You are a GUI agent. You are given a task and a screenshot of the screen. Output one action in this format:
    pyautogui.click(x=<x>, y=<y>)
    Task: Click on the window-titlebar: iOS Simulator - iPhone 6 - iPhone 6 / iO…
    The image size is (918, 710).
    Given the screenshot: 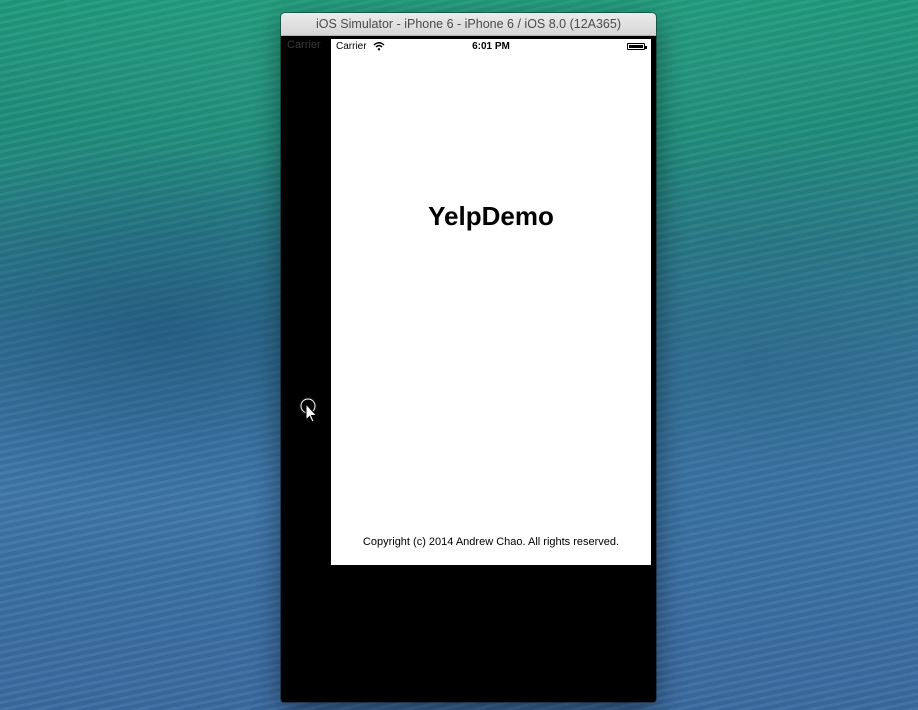 What is the action you would take?
    pyautogui.click(x=468, y=24)
    